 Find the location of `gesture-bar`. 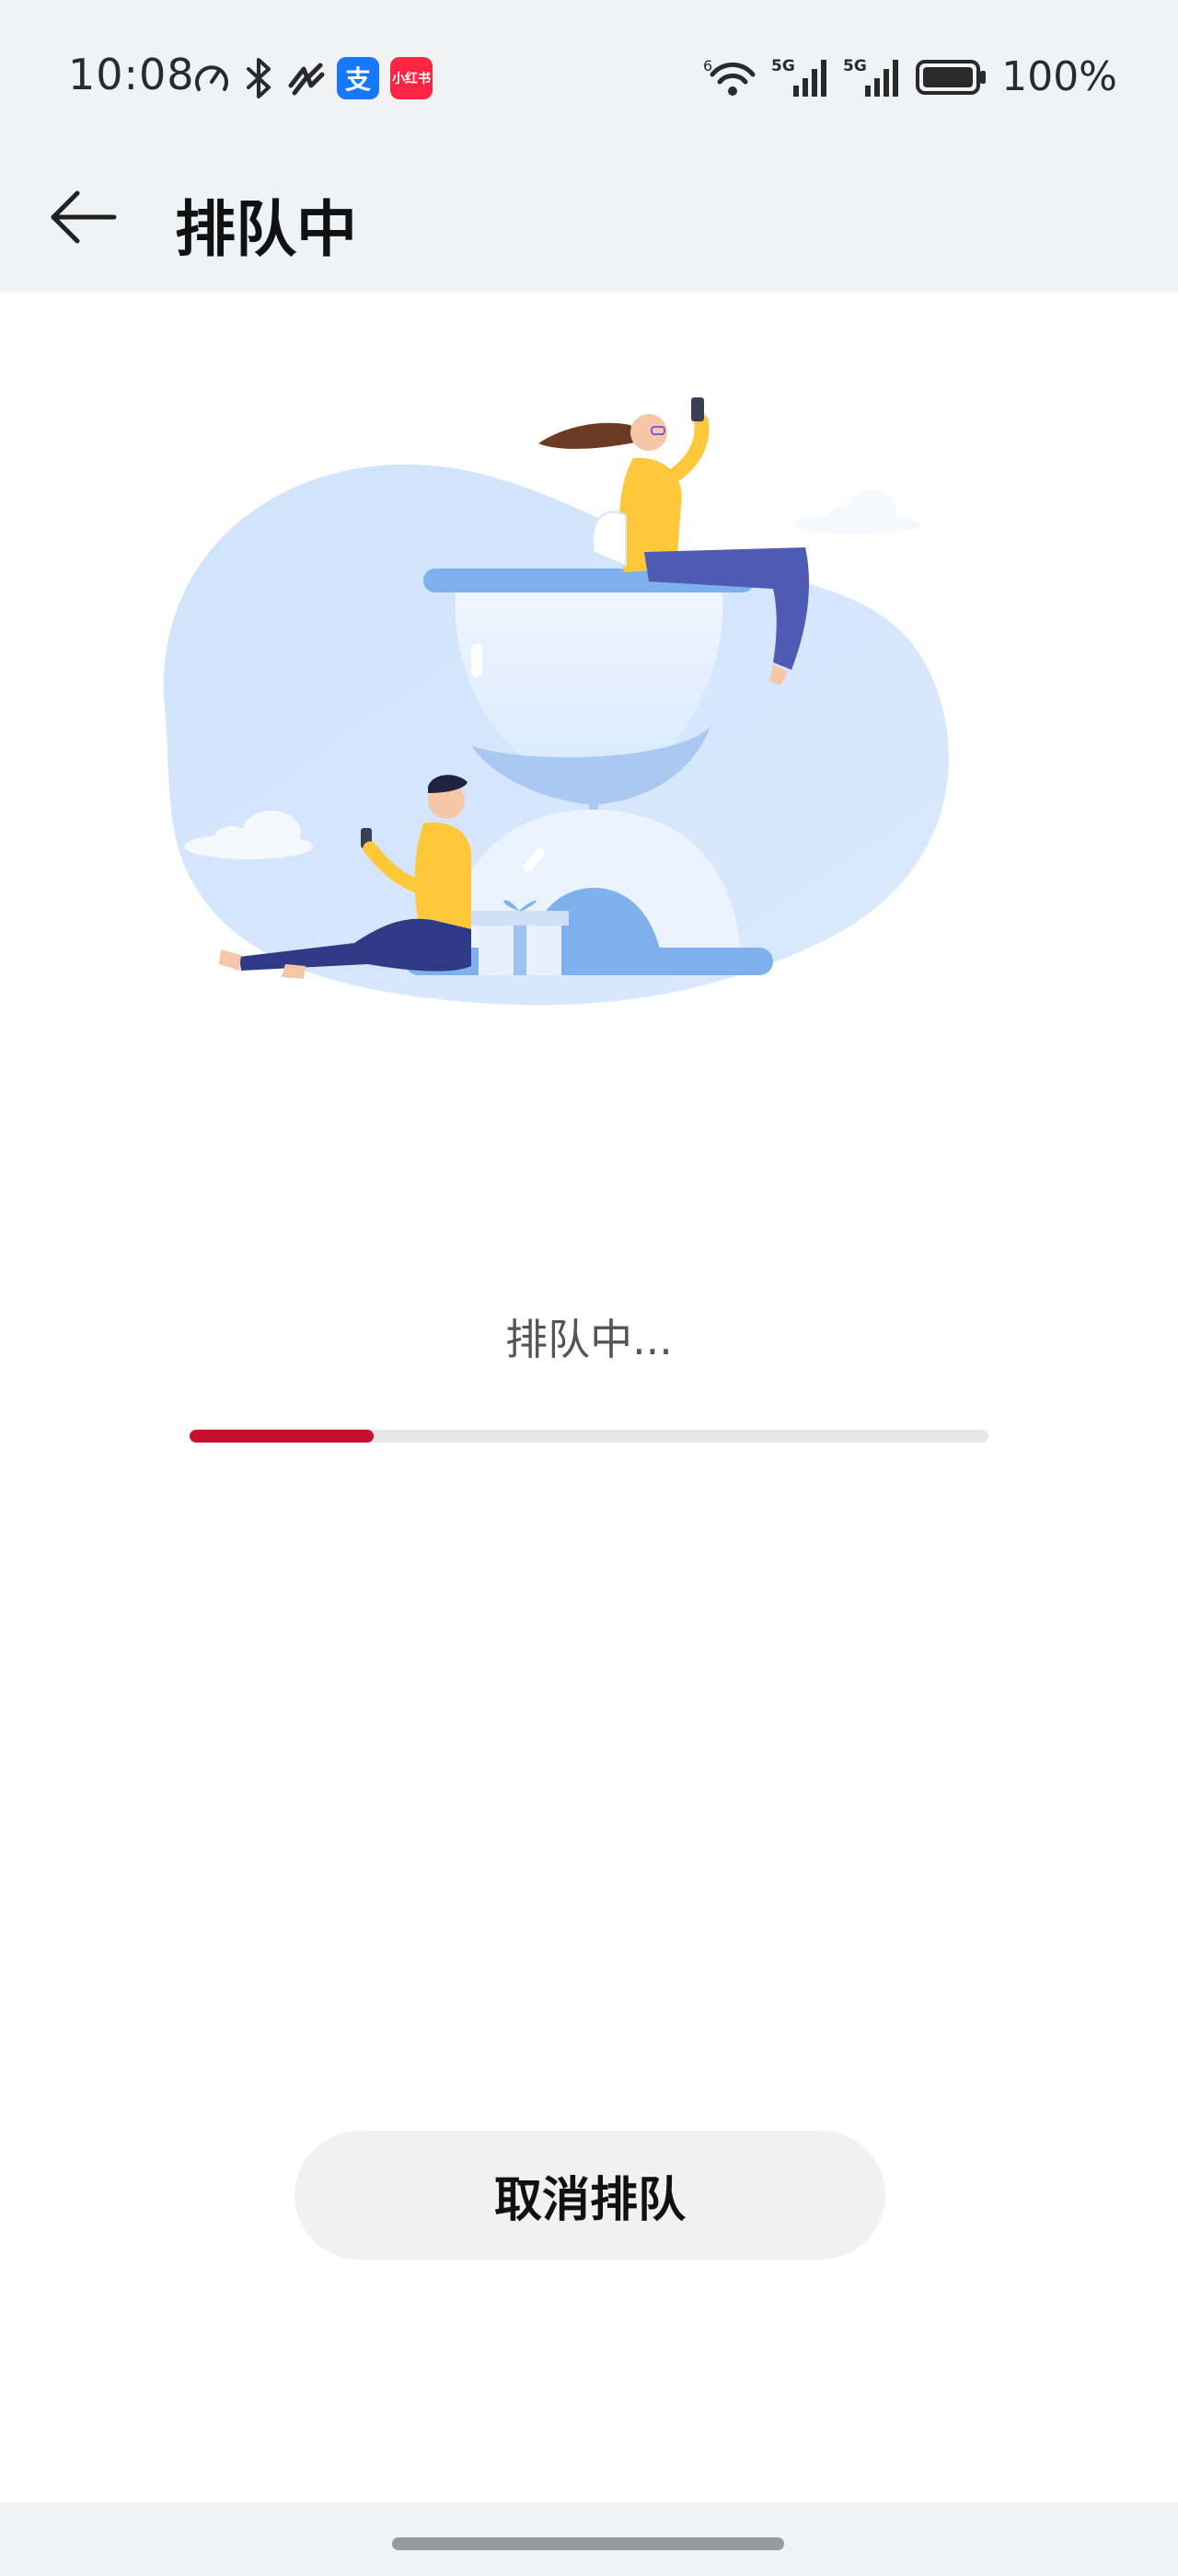

gesture-bar is located at coordinates (589, 2539).